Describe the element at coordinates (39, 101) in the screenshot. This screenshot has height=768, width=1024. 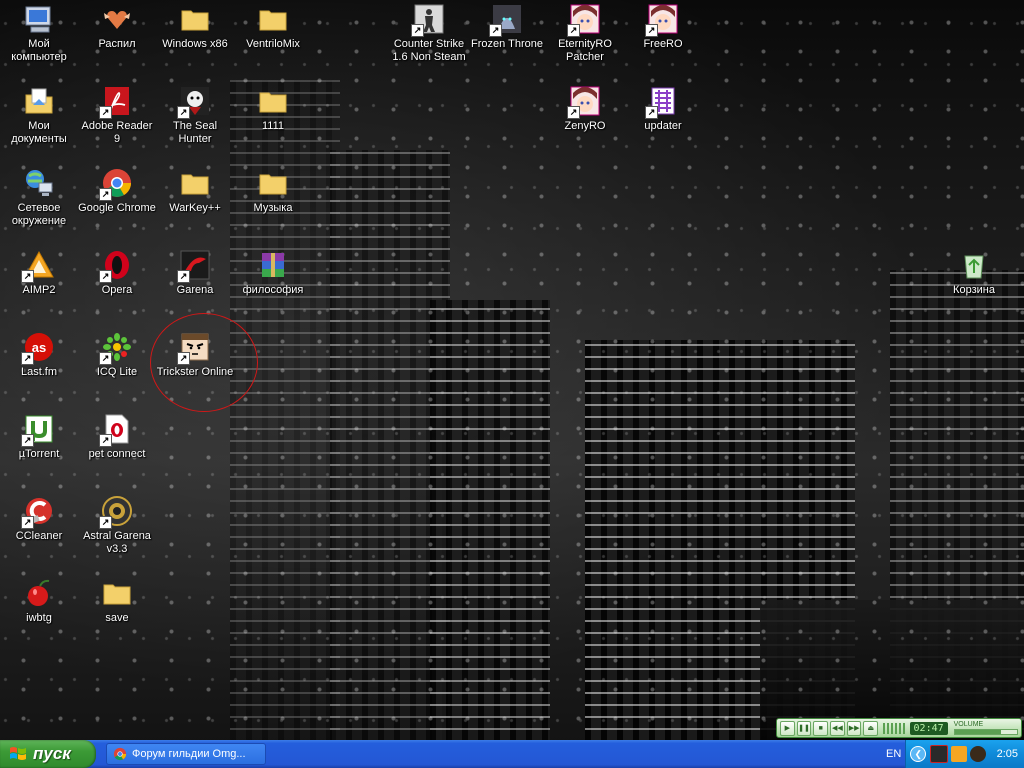
I see `my-documents-icon` at that location.